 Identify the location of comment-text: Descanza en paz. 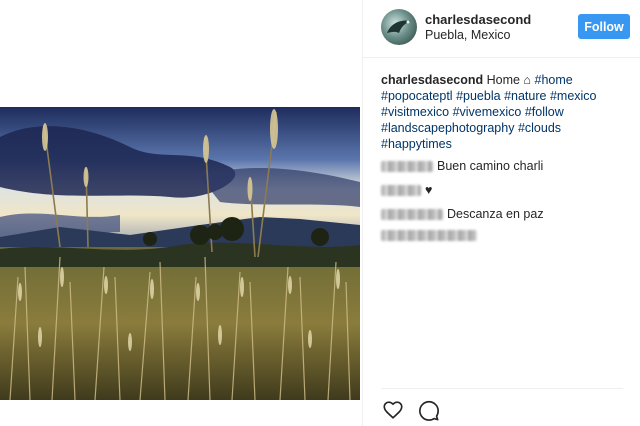
(495, 214).